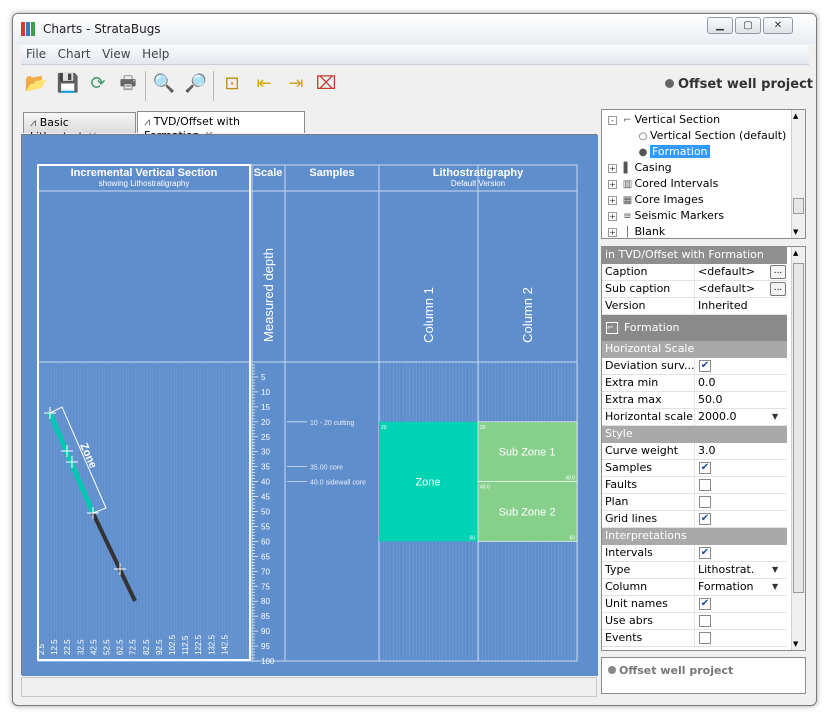 This screenshot has height=720, width=831. What do you see at coordinates (572, 538) in the screenshot?
I see `subzone-base-label: 60` at bounding box center [572, 538].